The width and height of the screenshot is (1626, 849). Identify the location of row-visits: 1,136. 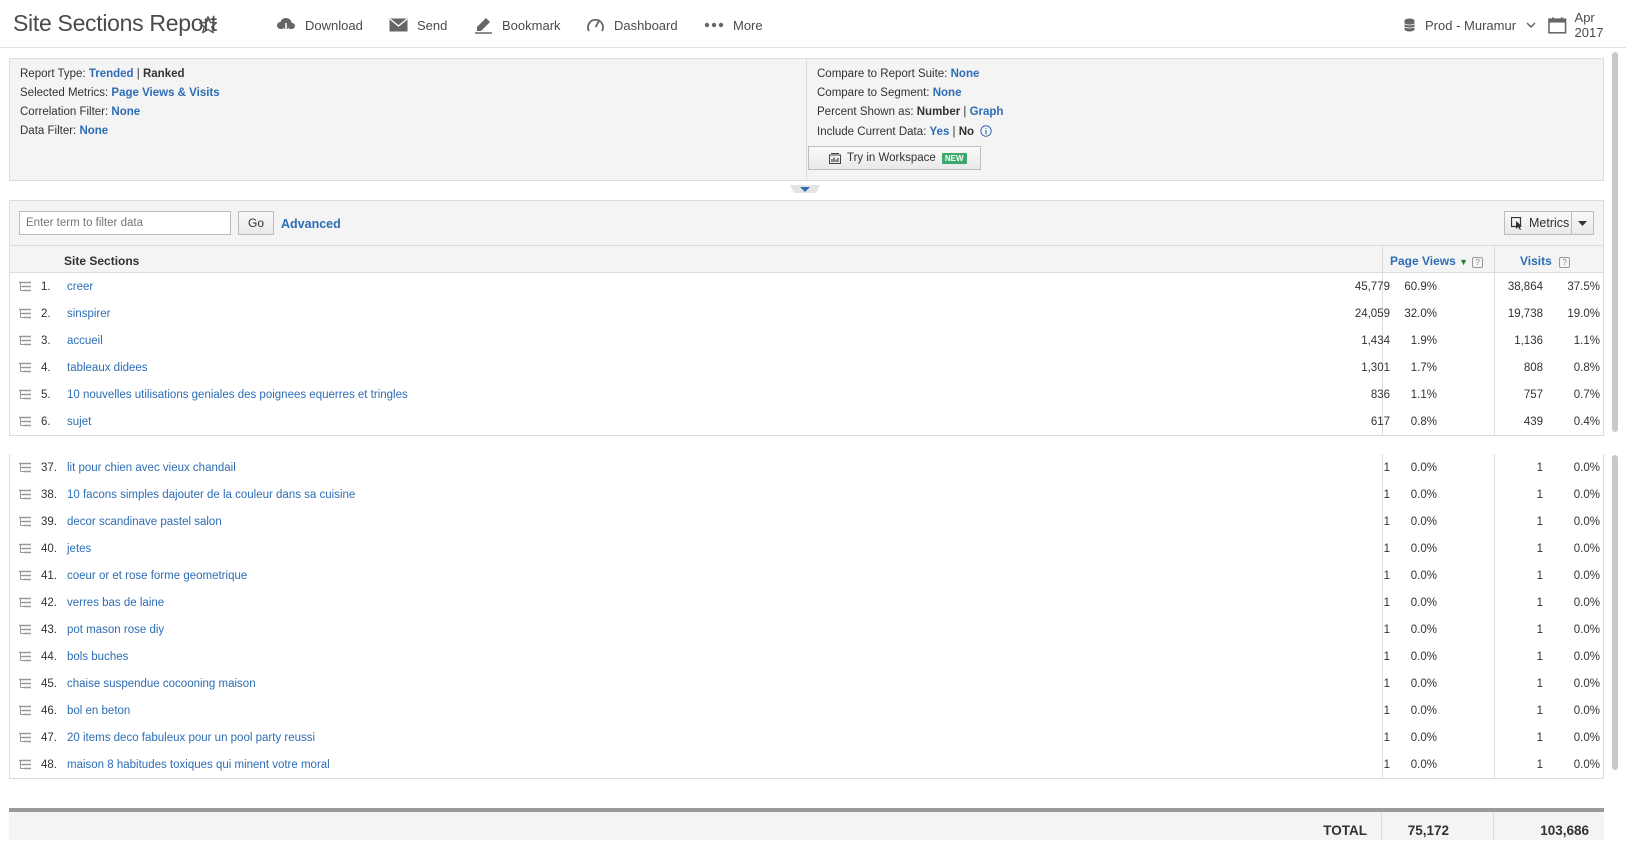
(1528, 341).